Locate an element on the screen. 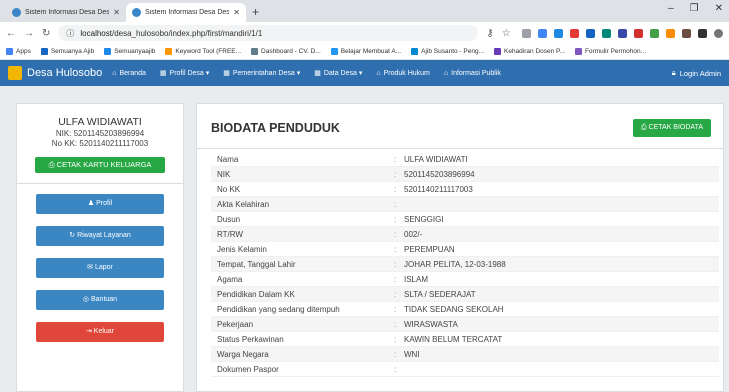 Image resolution: width=729 pixels, height=392 pixels. field-label: Dusun is located at coordinates (229, 219).